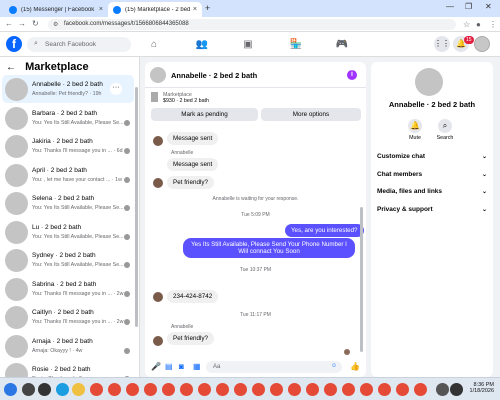  Describe the element at coordinates (415, 126) in the screenshot. I see `bell-icon: 🔔` at that location.